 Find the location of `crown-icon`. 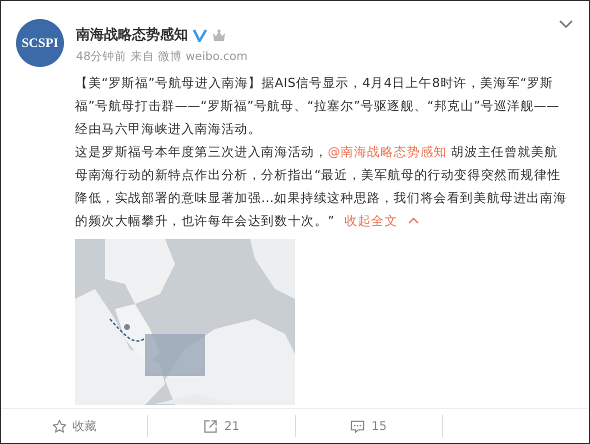

crown-icon is located at coordinates (219, 35).